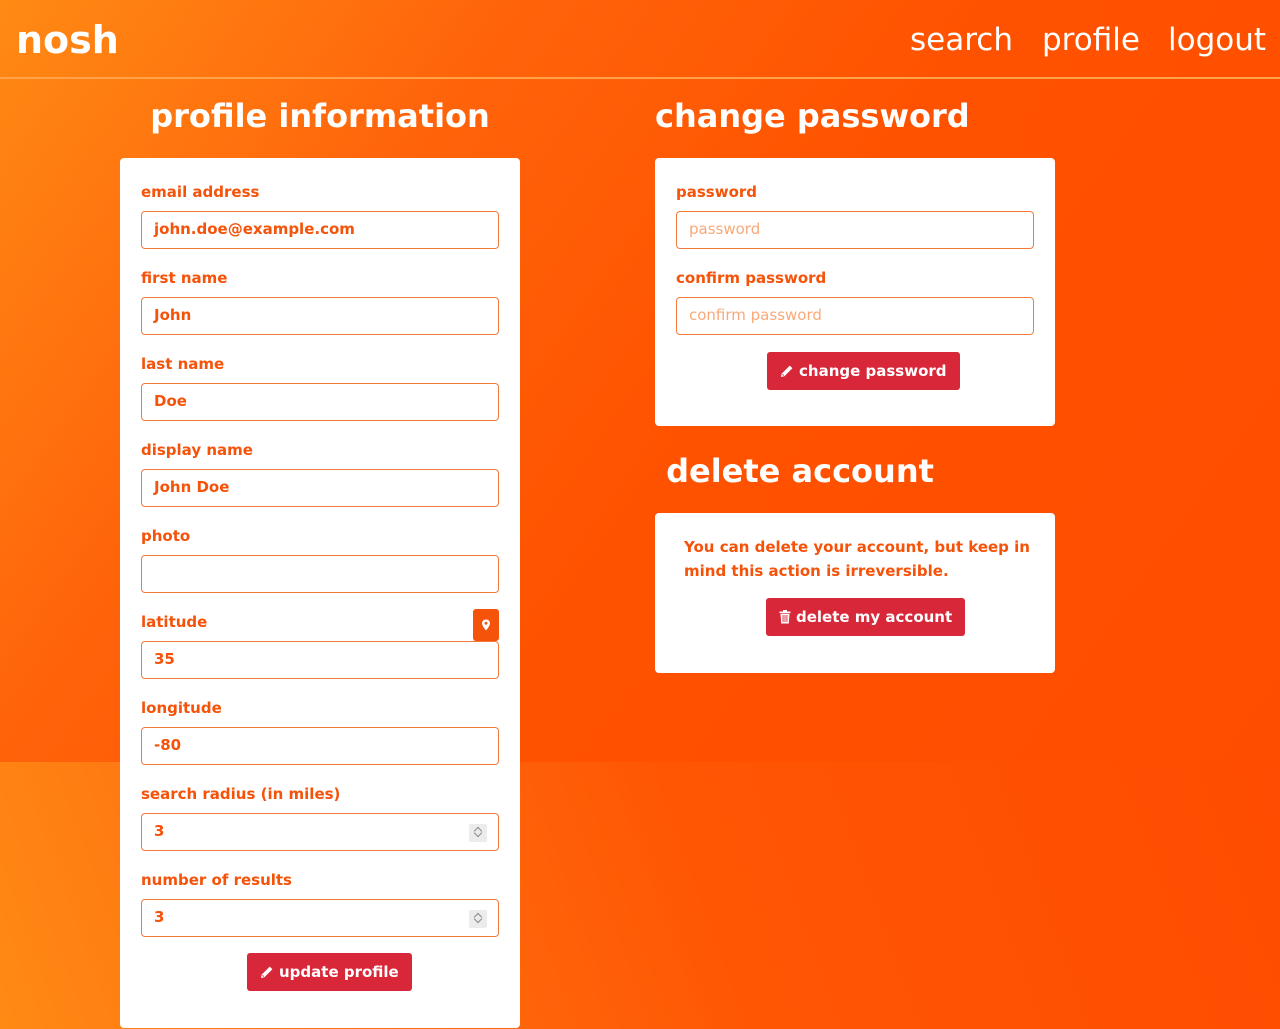 This screenshot has height=1029, width=1280. I want to click on password-field: password, so click(855, 230).